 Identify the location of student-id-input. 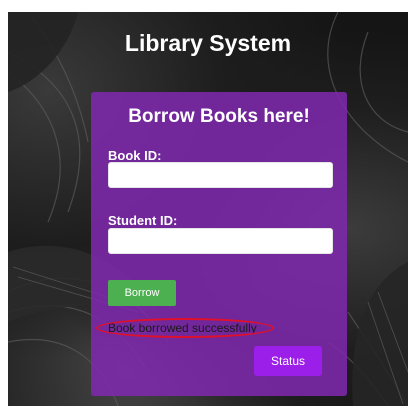
(220, 241).